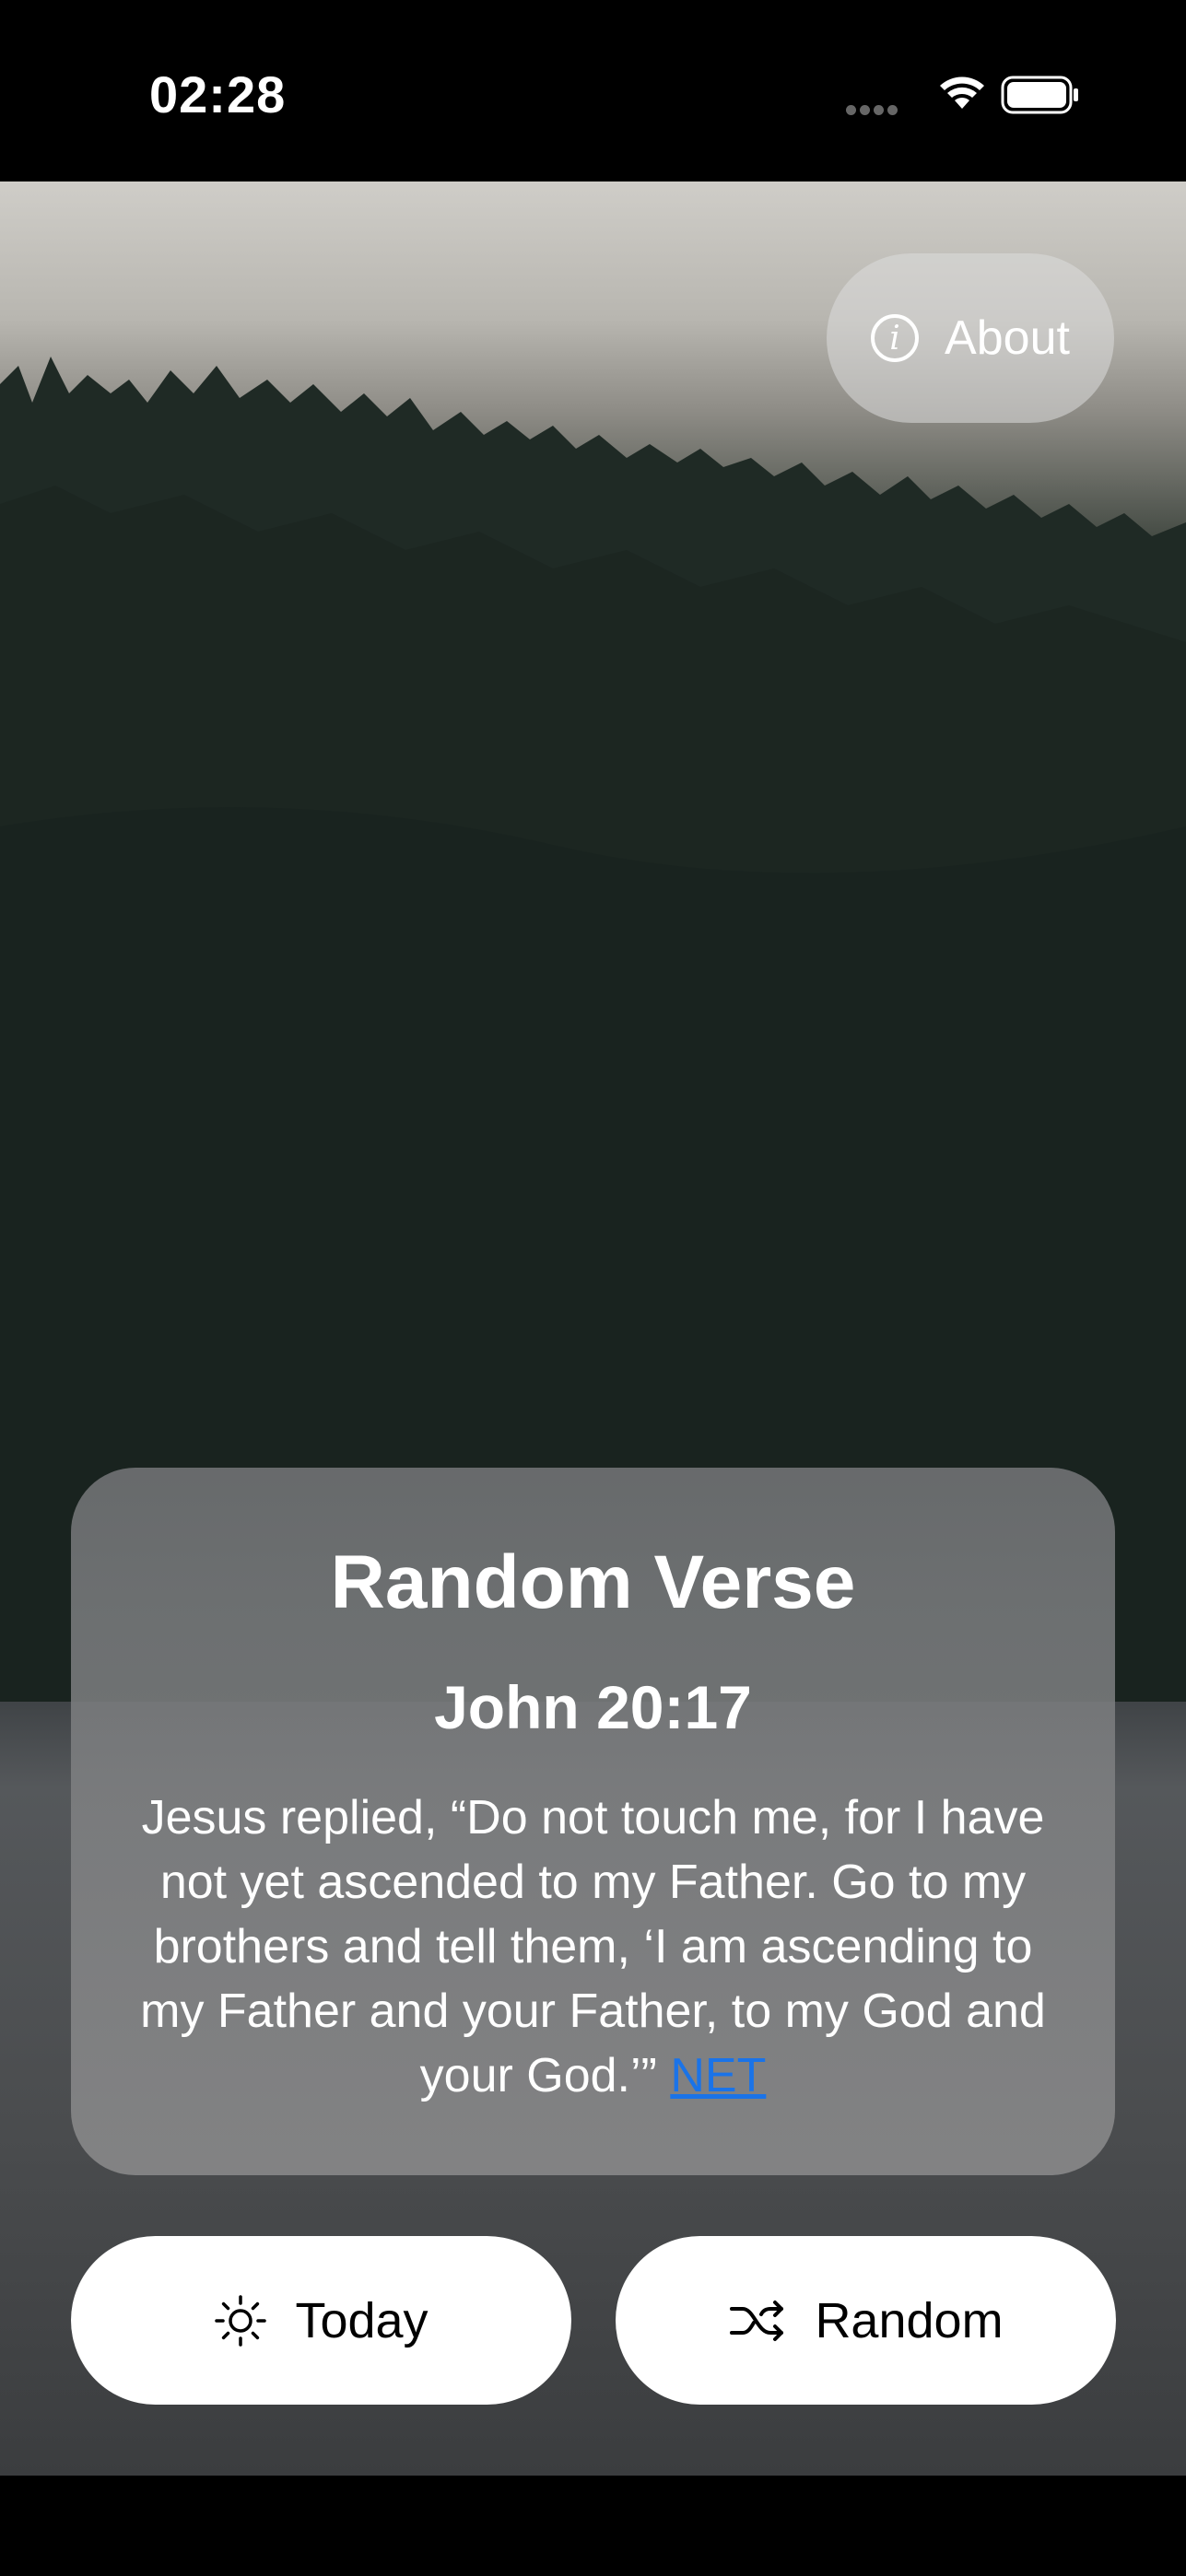 Image resolution: width=1186 pixels, height=2576 pixels. What do you see at coordinates (218, 94) in the screenshot?
I see `status-time: 02:28` at bounding box center [218, 94].